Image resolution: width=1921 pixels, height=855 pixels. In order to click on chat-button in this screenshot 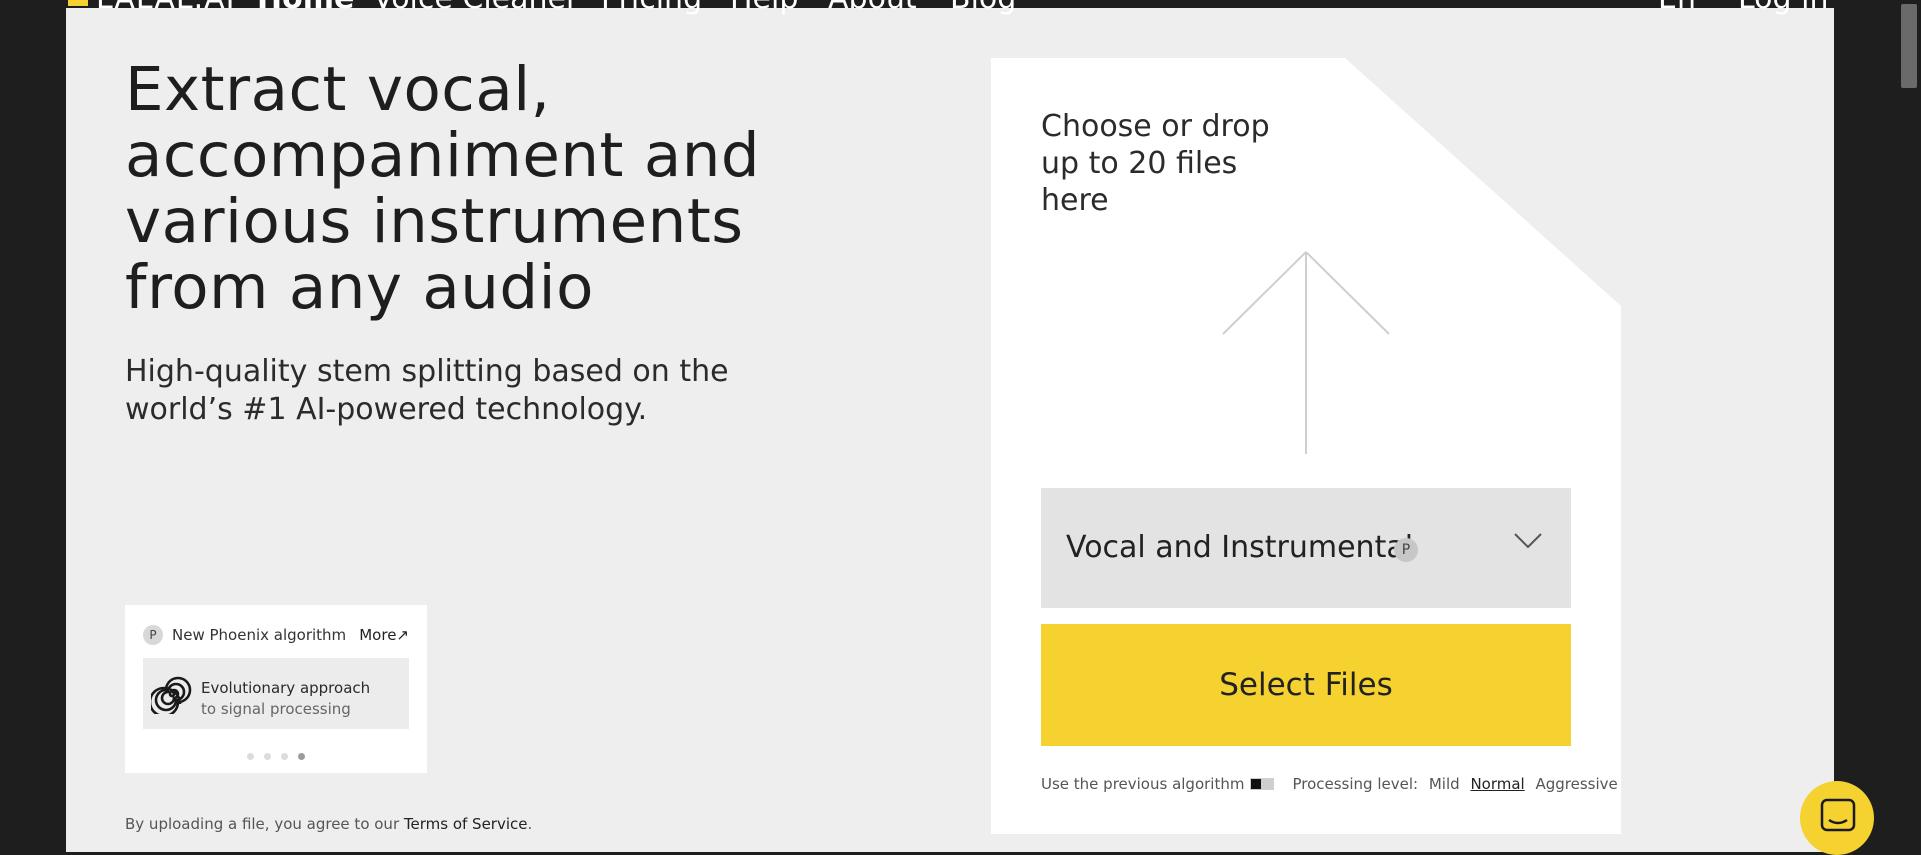, I will do `click(1837, 818)`.